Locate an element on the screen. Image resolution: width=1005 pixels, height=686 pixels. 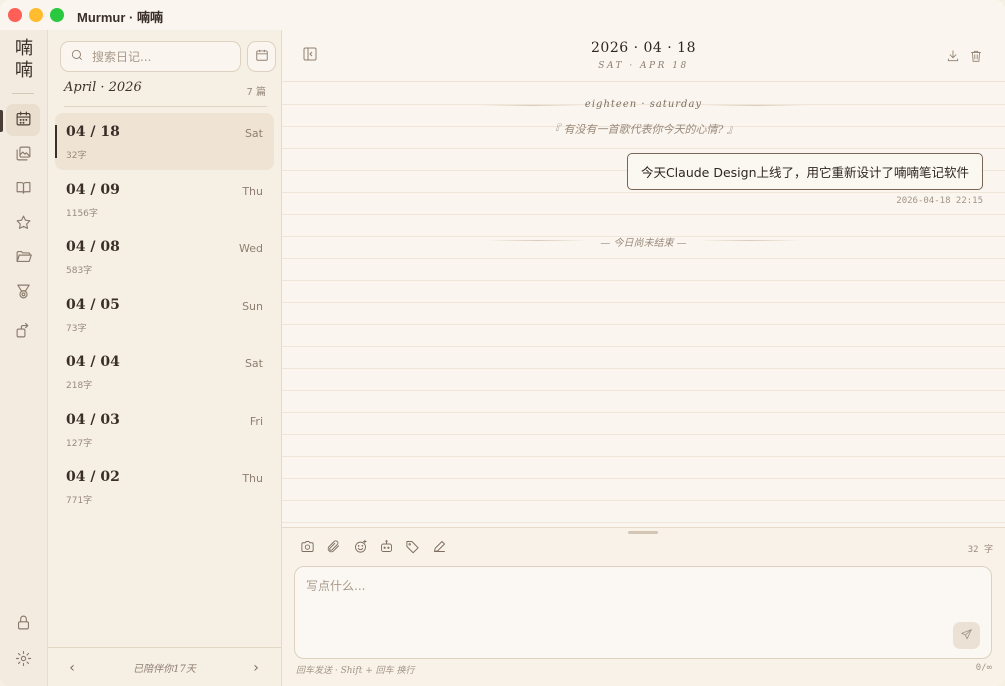
entry-word-count: 1156字 is located at coordinates (82, 214).